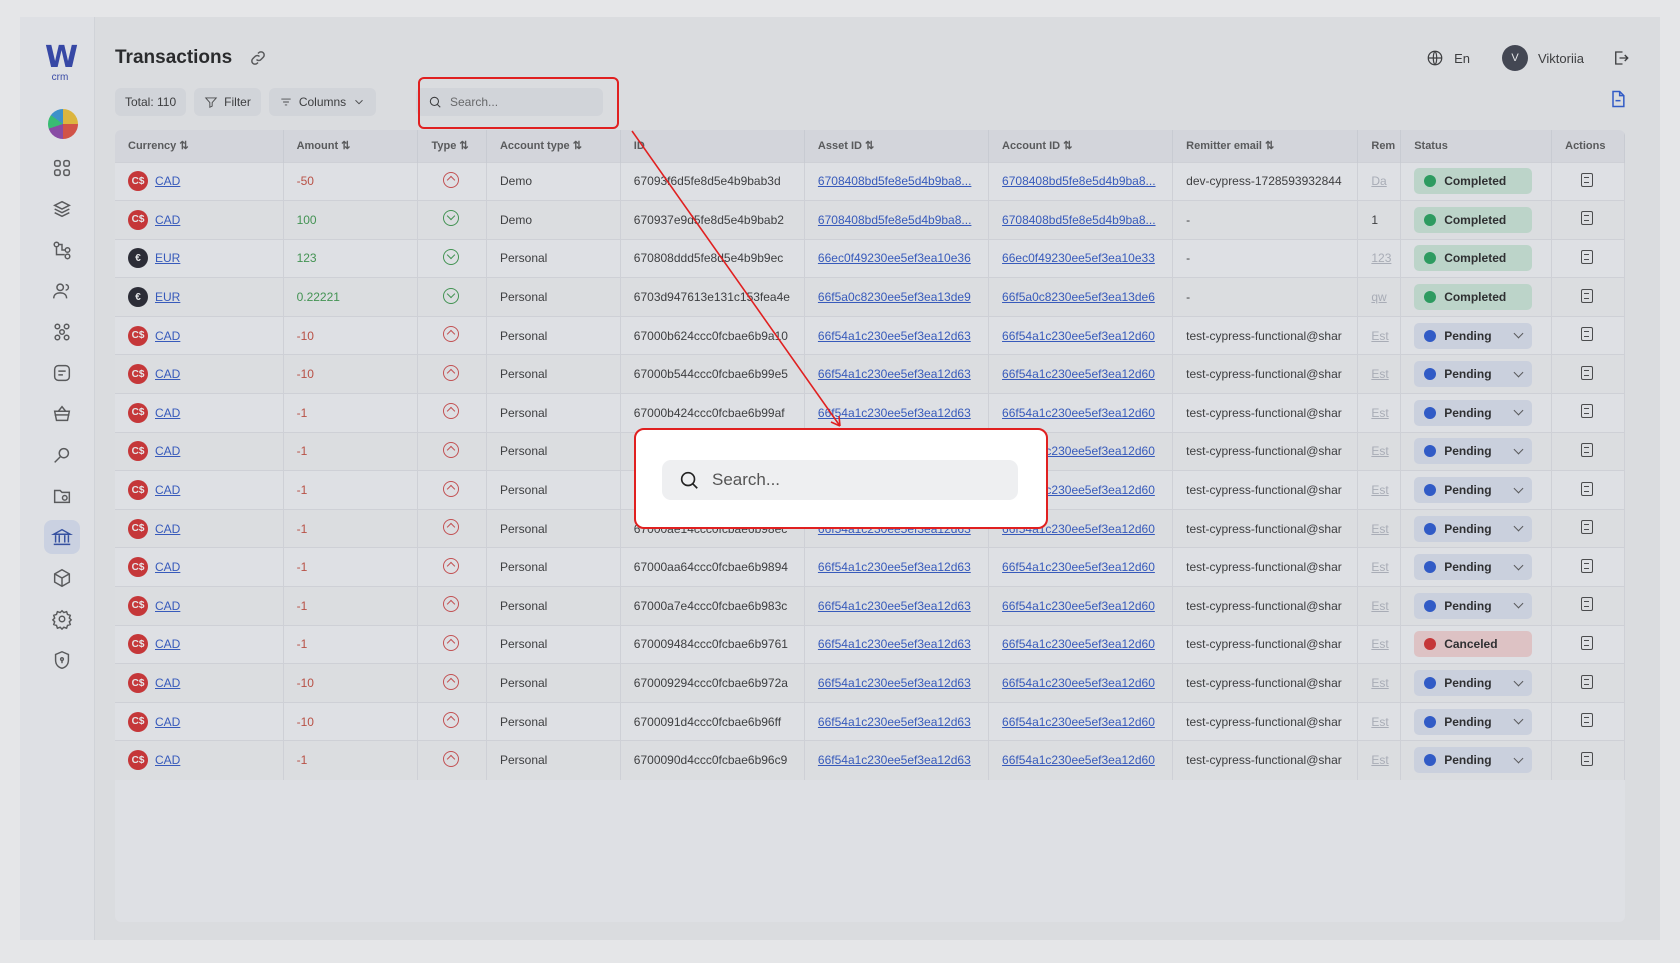 Image resolution: width=1680 pixels, height=963 pixels. What do you see at coordinates (1621, 58) in the screenshot?
I see `logout-icon` at bounding box center [1621, 58].